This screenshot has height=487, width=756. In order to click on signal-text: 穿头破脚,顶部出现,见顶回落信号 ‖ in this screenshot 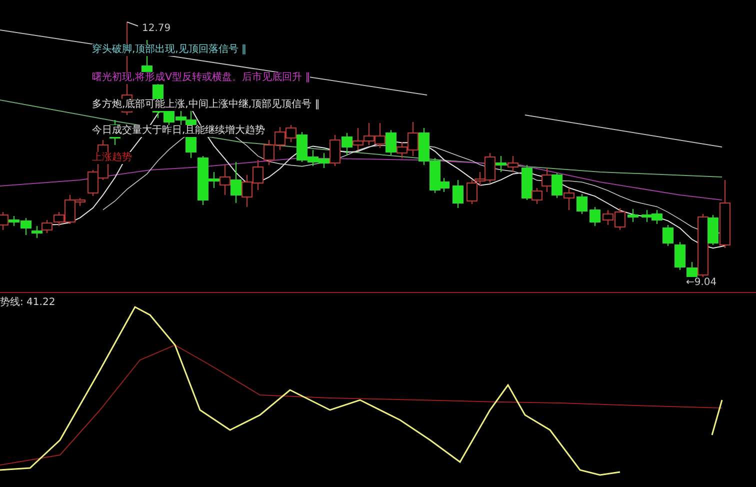, I will do `click(169, 50)`.